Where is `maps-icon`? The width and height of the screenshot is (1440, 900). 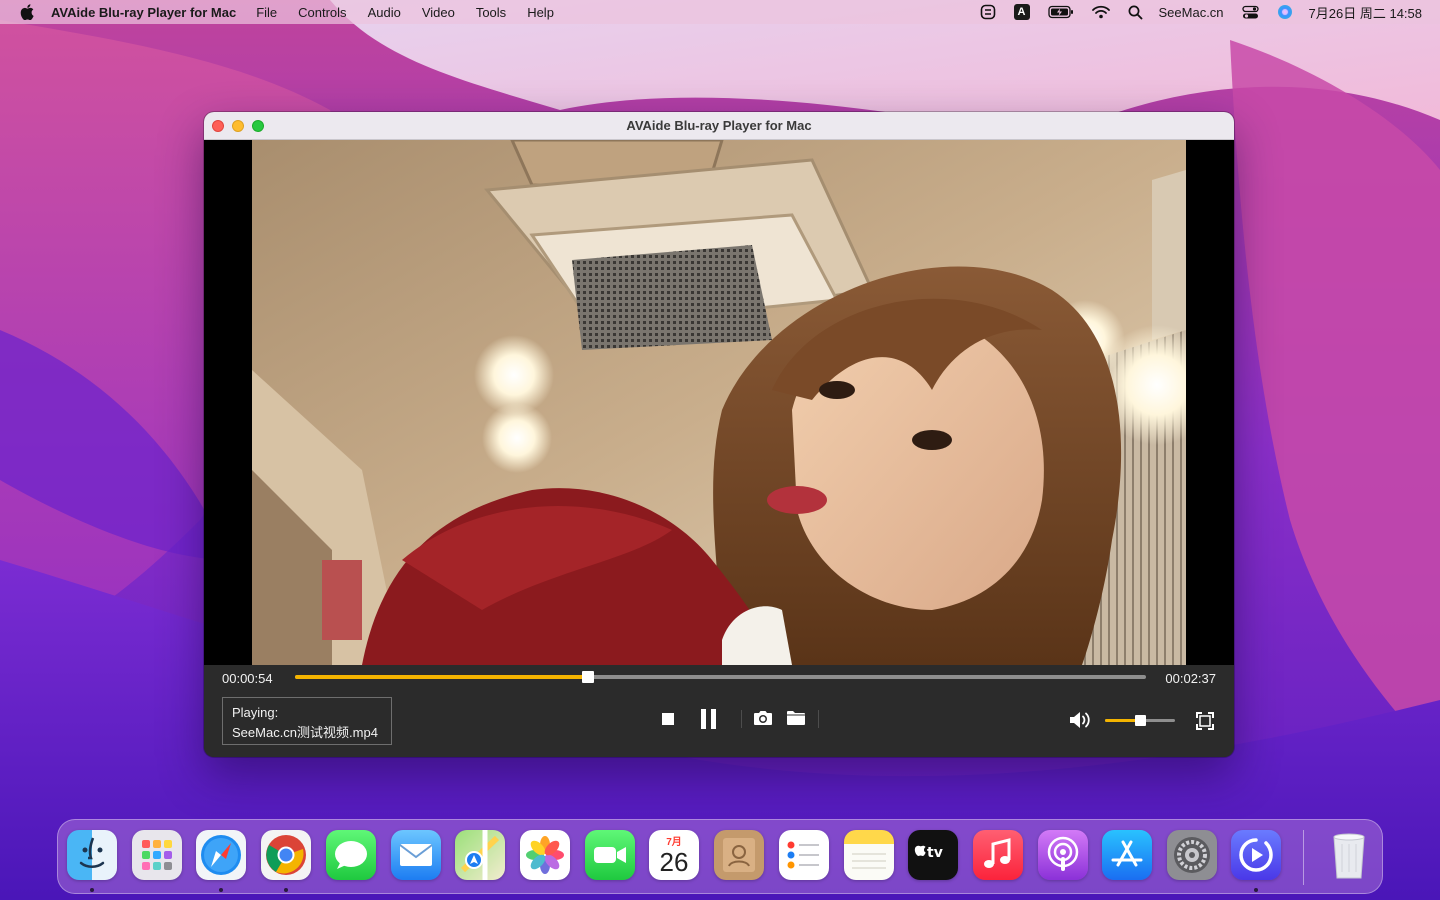 maps-icon is located at coordinates (480, 855).